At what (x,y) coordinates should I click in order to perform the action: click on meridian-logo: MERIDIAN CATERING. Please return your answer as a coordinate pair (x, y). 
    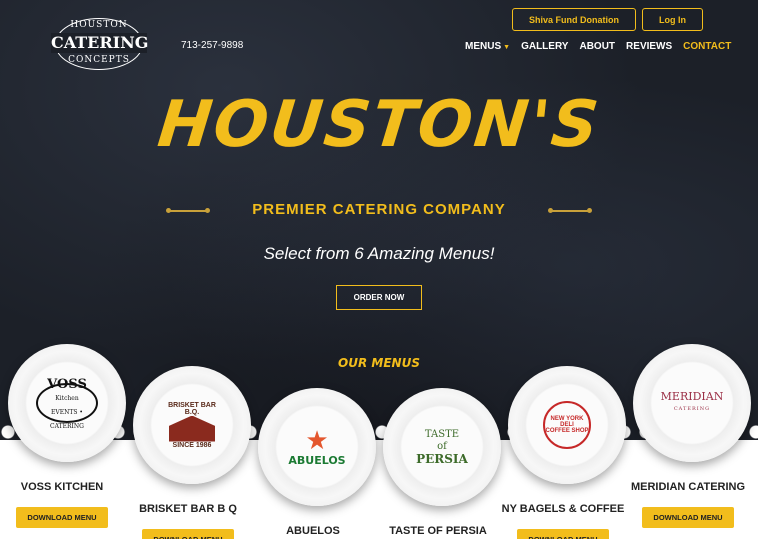
    Looking at the image, I should click on (692, 403).